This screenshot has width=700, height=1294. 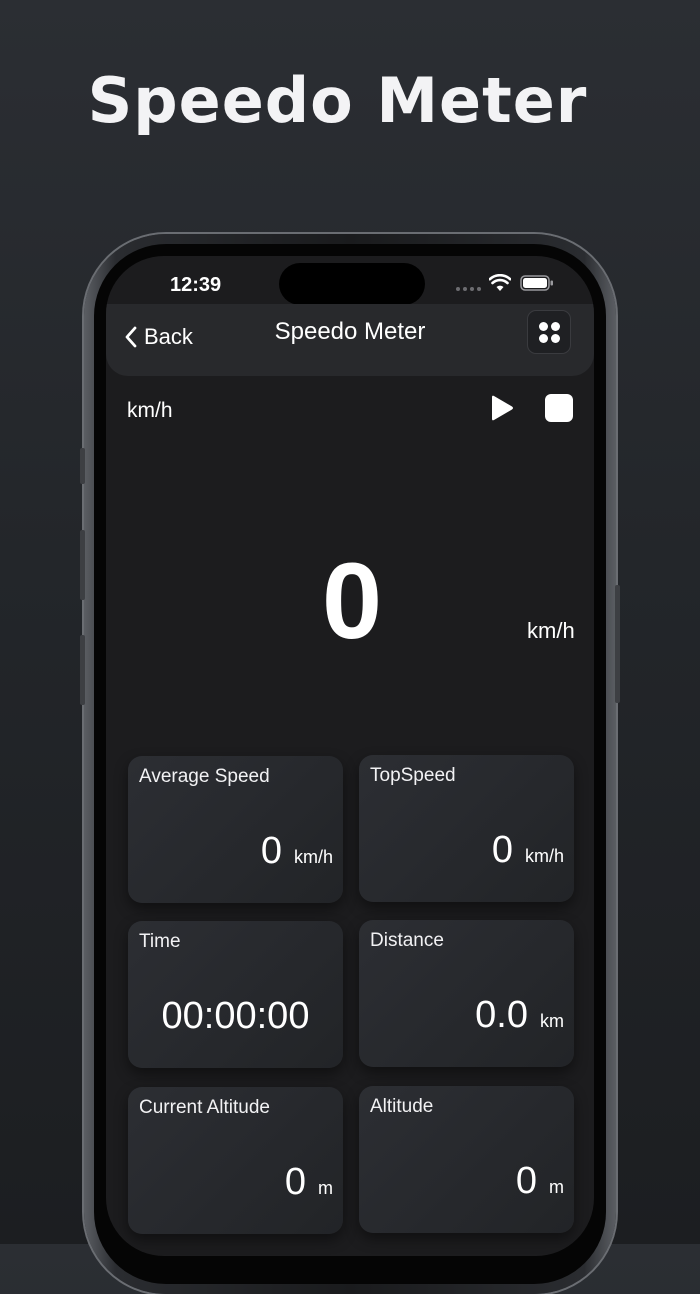 I want to click on current-speed-unit: km/h, so click(x=551, y=630).